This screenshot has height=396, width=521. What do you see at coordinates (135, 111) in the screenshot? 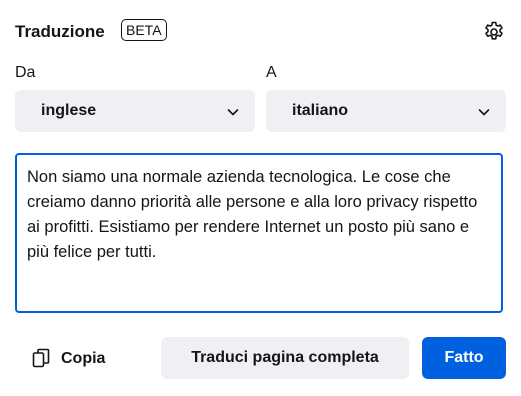
I see `from-language-select: inglese` at bounding box center [135, 111].